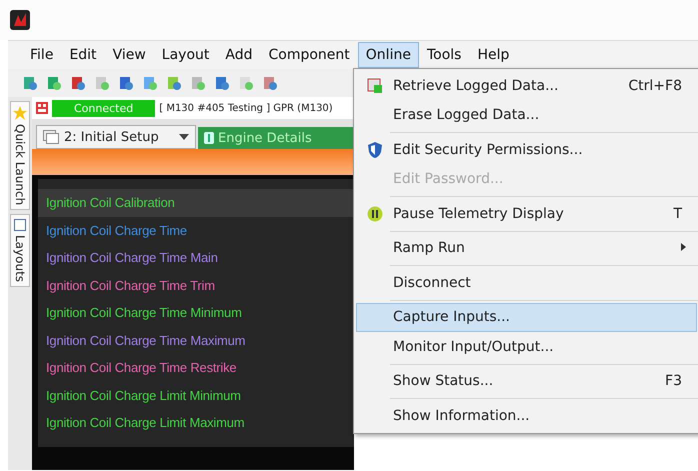 This screenshot has width=698, height=471. Describe the element at coordinates (20, 20) in the screenshot. I see `app-logo` at that location.